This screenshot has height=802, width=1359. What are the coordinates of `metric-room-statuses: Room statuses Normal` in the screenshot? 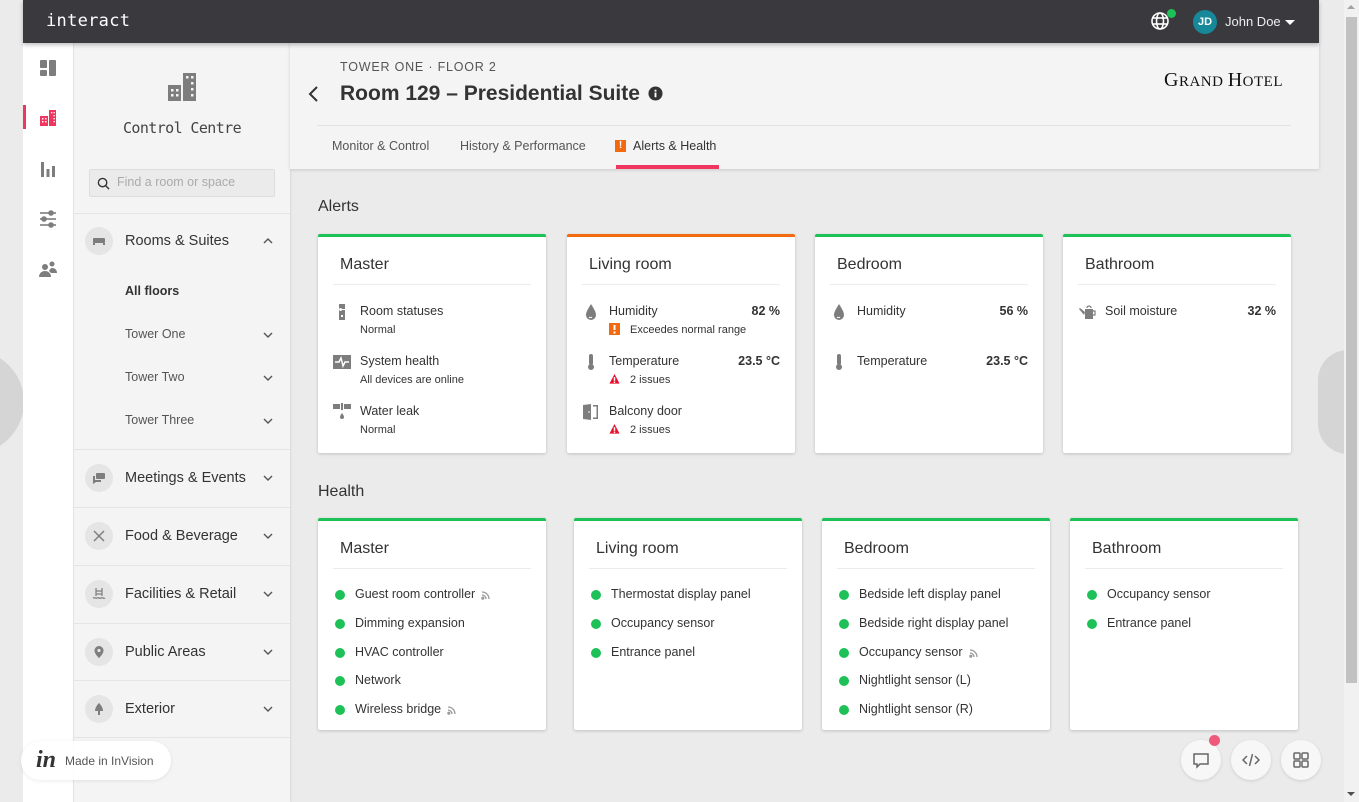 It's located at (432, 325).